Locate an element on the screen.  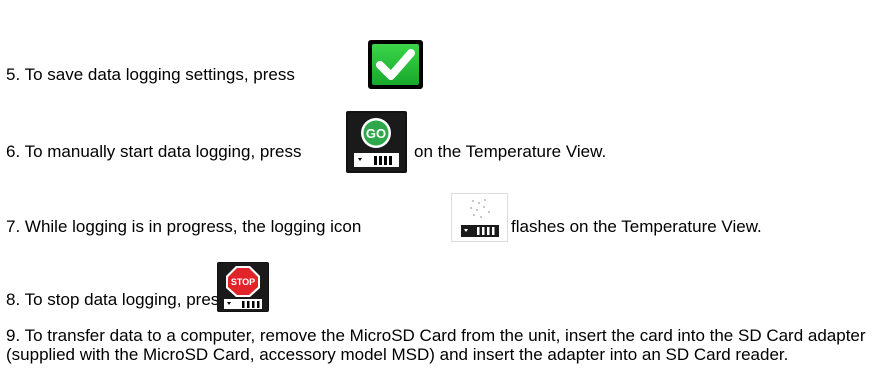
step-8-text: 8. To stop data logging, press is located at coordinates (117, 299).